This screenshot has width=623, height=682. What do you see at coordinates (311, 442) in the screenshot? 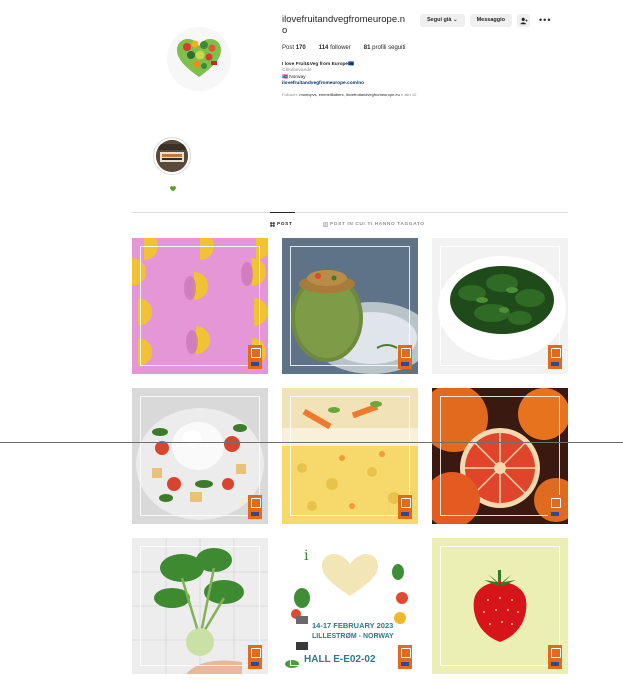
I see `overlay-line` at bounding box center [311, 442].